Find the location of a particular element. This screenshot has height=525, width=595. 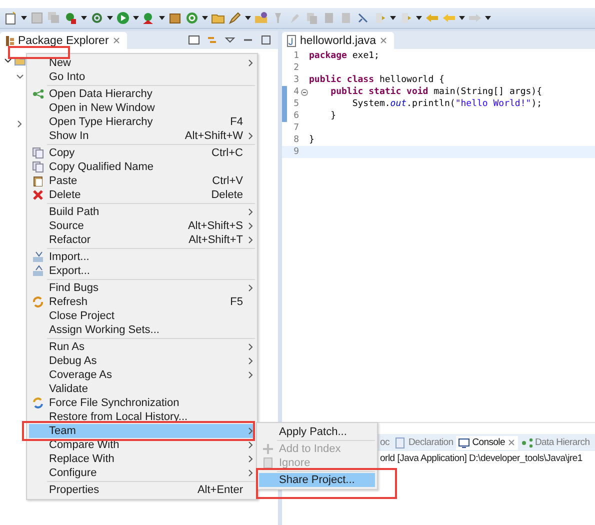

menu-item: Replace With is located at coordinates (142, 459).